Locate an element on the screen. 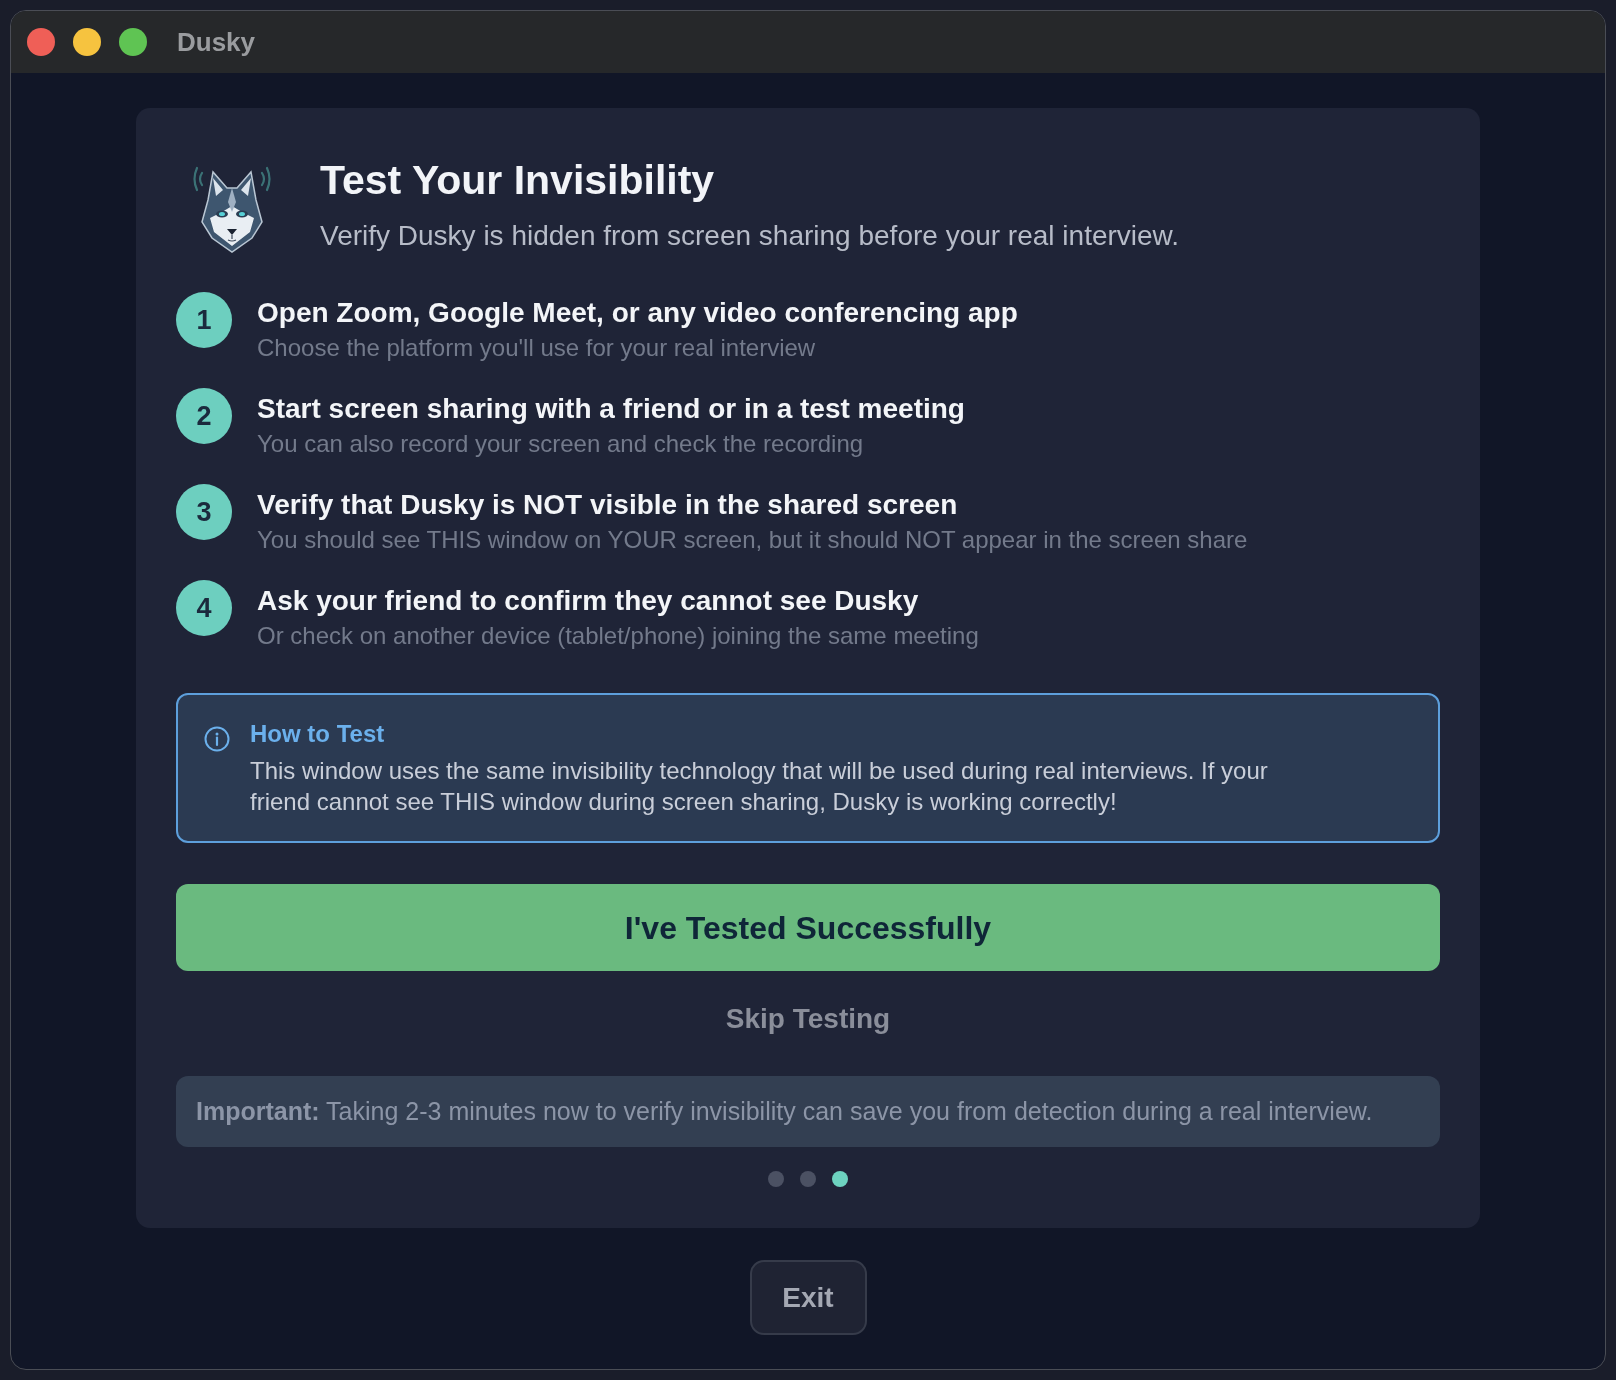 The image size is (1616, 1380). wolf-head-icon is located at coordinates (232, 210).